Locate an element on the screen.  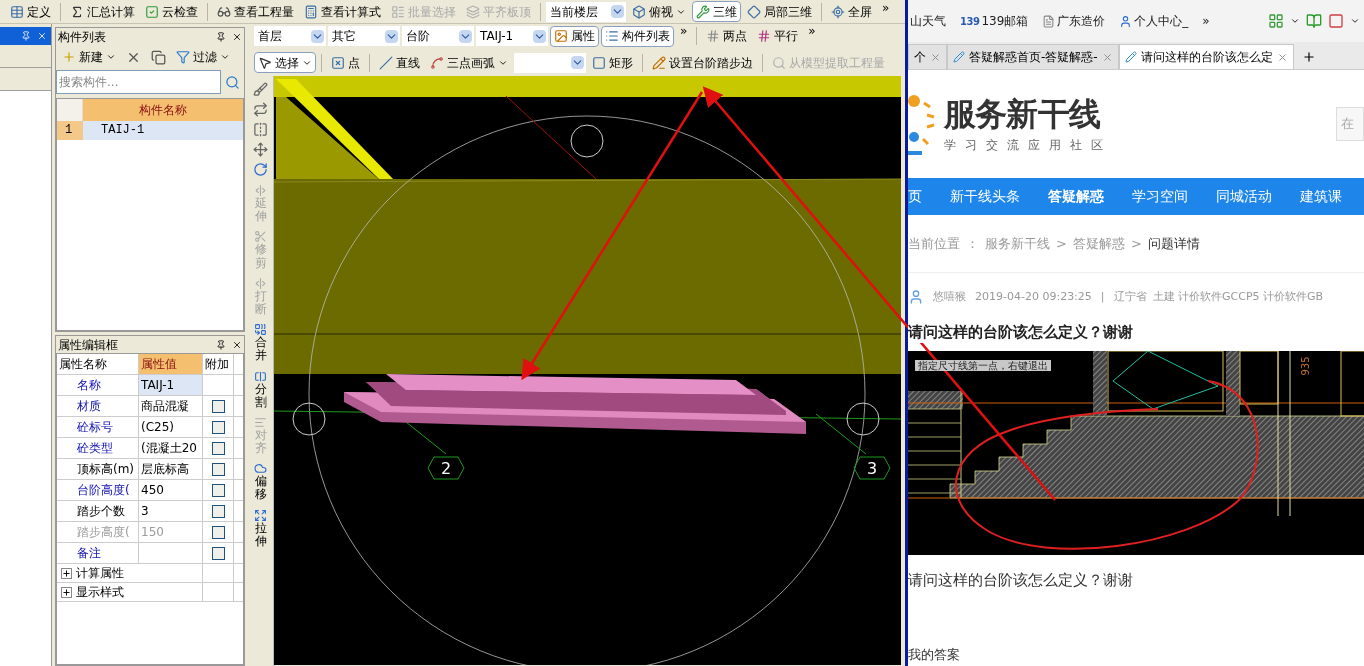
toolbar-button: 局部三维 is located at coordinates (779, 11).